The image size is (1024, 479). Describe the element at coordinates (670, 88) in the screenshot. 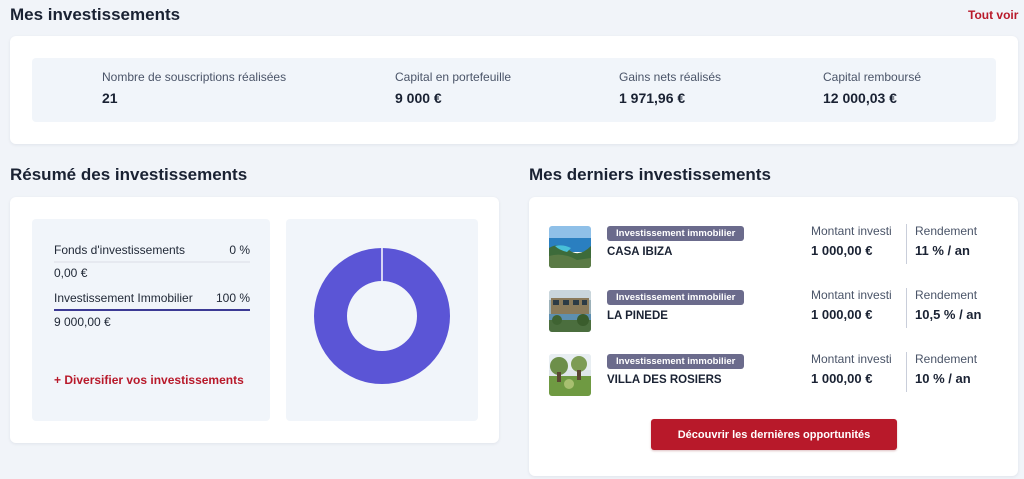

I see `stat-net-gains: Gains nets réalisés 1 971,96 €` at that location.